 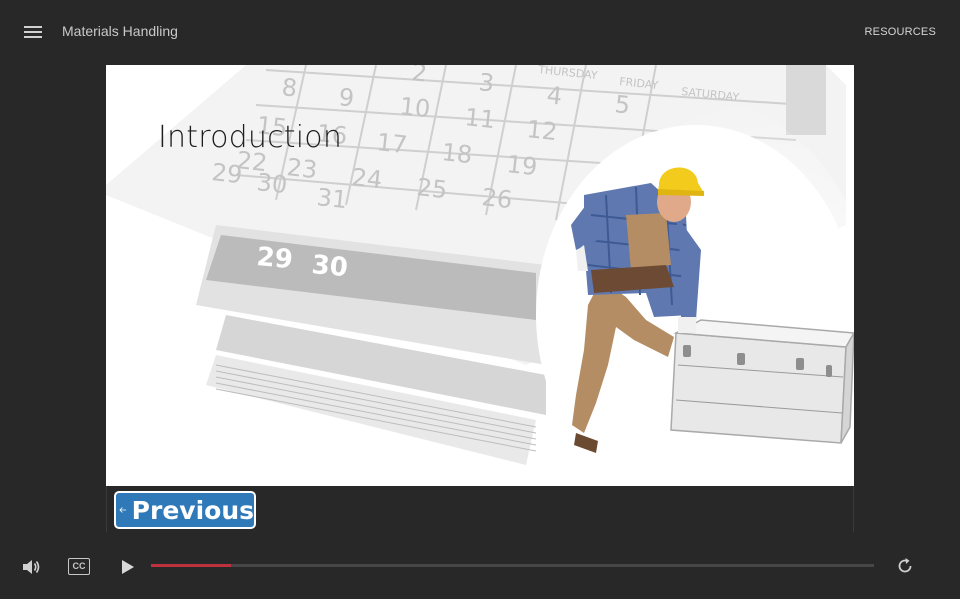 I want to click on volume-icon, so click(x=31, y=567).